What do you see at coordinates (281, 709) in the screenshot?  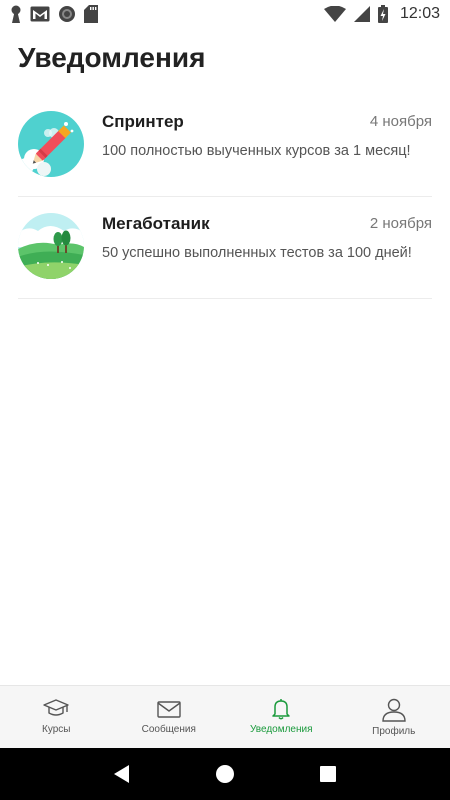 I see `bell-icon` at bounding box center [281, 709].